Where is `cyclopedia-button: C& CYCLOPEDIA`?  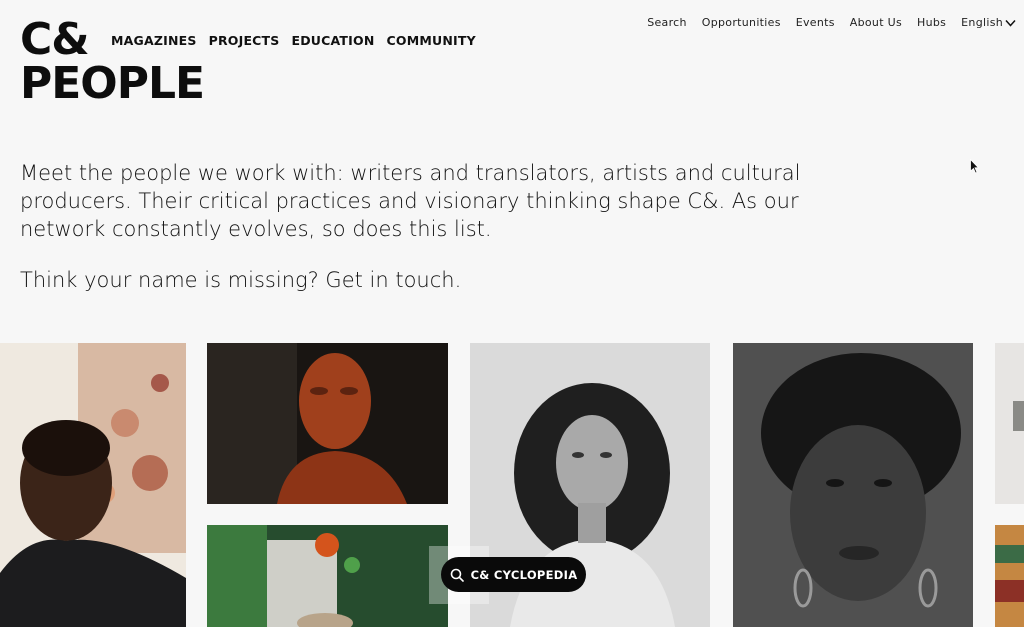
cyclopedia-button: C& CYCLOPEDIA is located at coordinates (513, 574).